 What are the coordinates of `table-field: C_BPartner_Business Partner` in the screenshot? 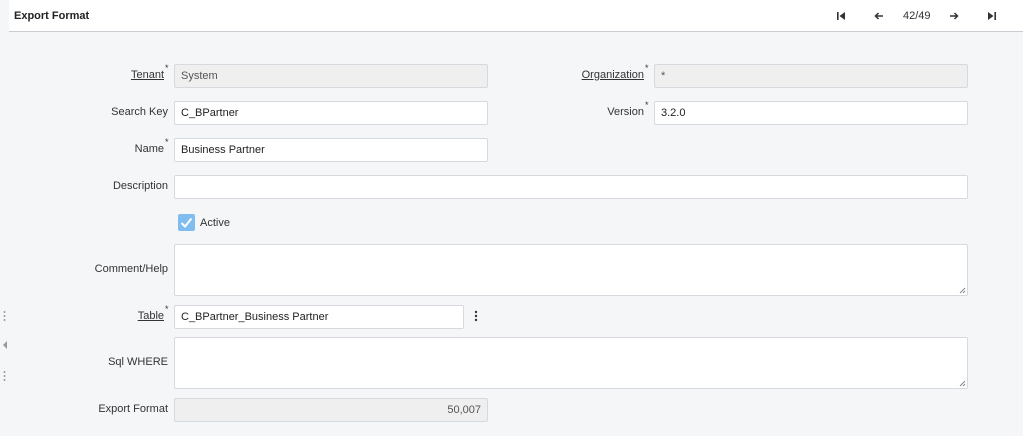 It's located at (319, 317).